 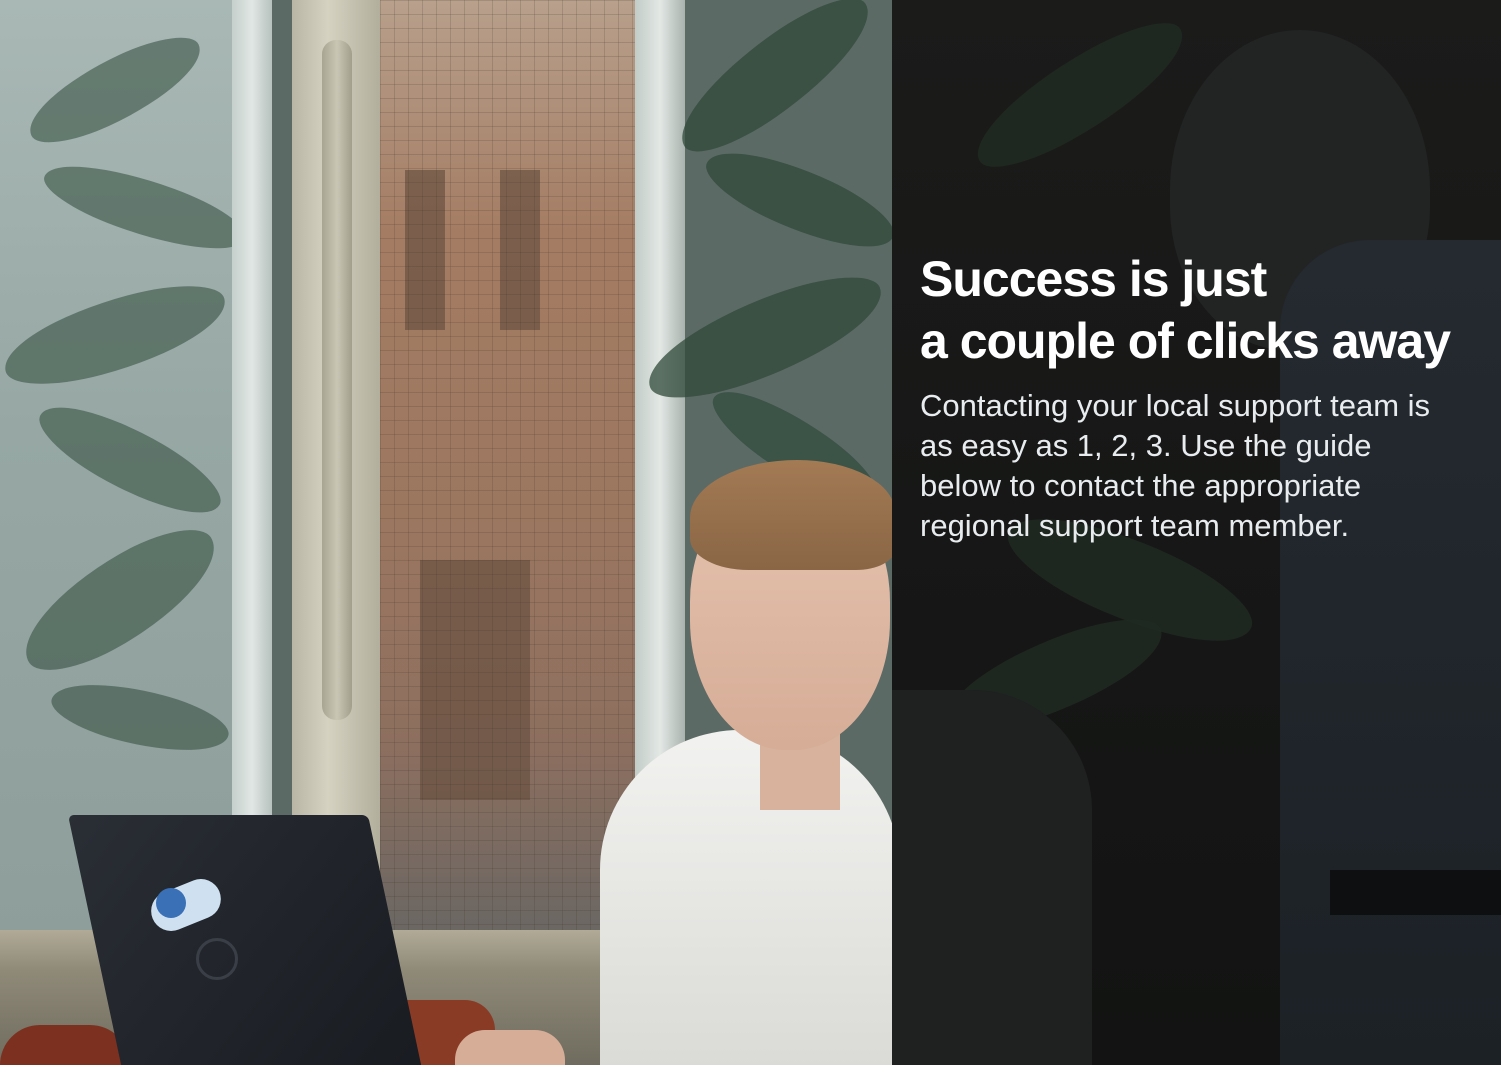 What do you see at coordinates (1200, 310) in the screenshot?
I see `hero-headline: Success is just a couple of clicks away` at bounding box center [1200, 310].